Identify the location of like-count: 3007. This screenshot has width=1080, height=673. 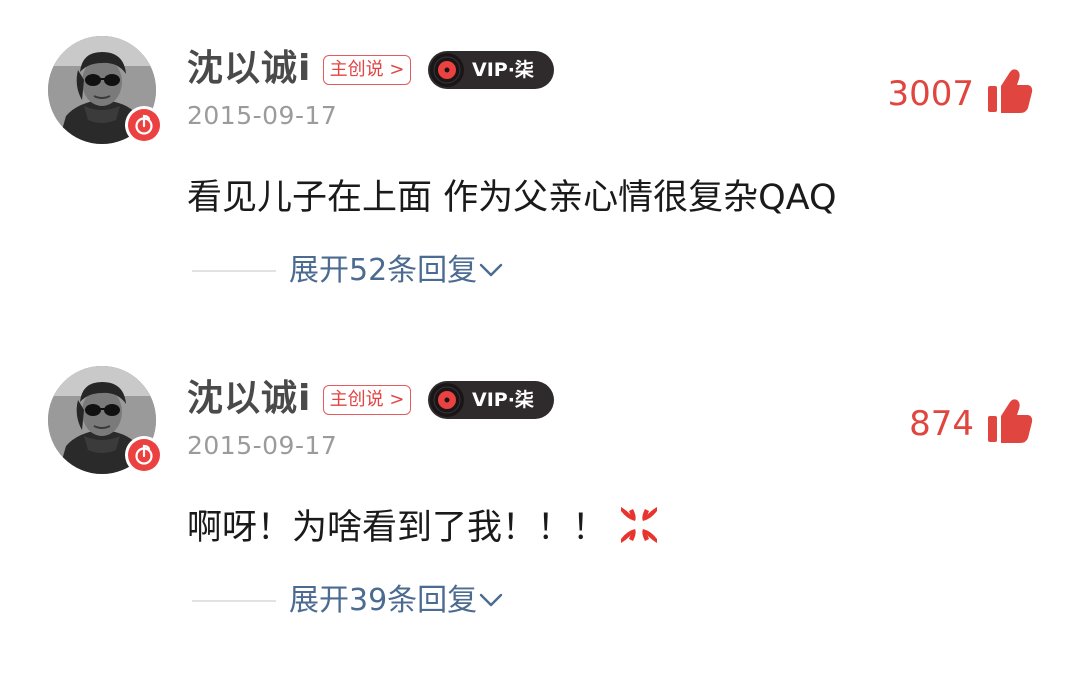
(930, 94).